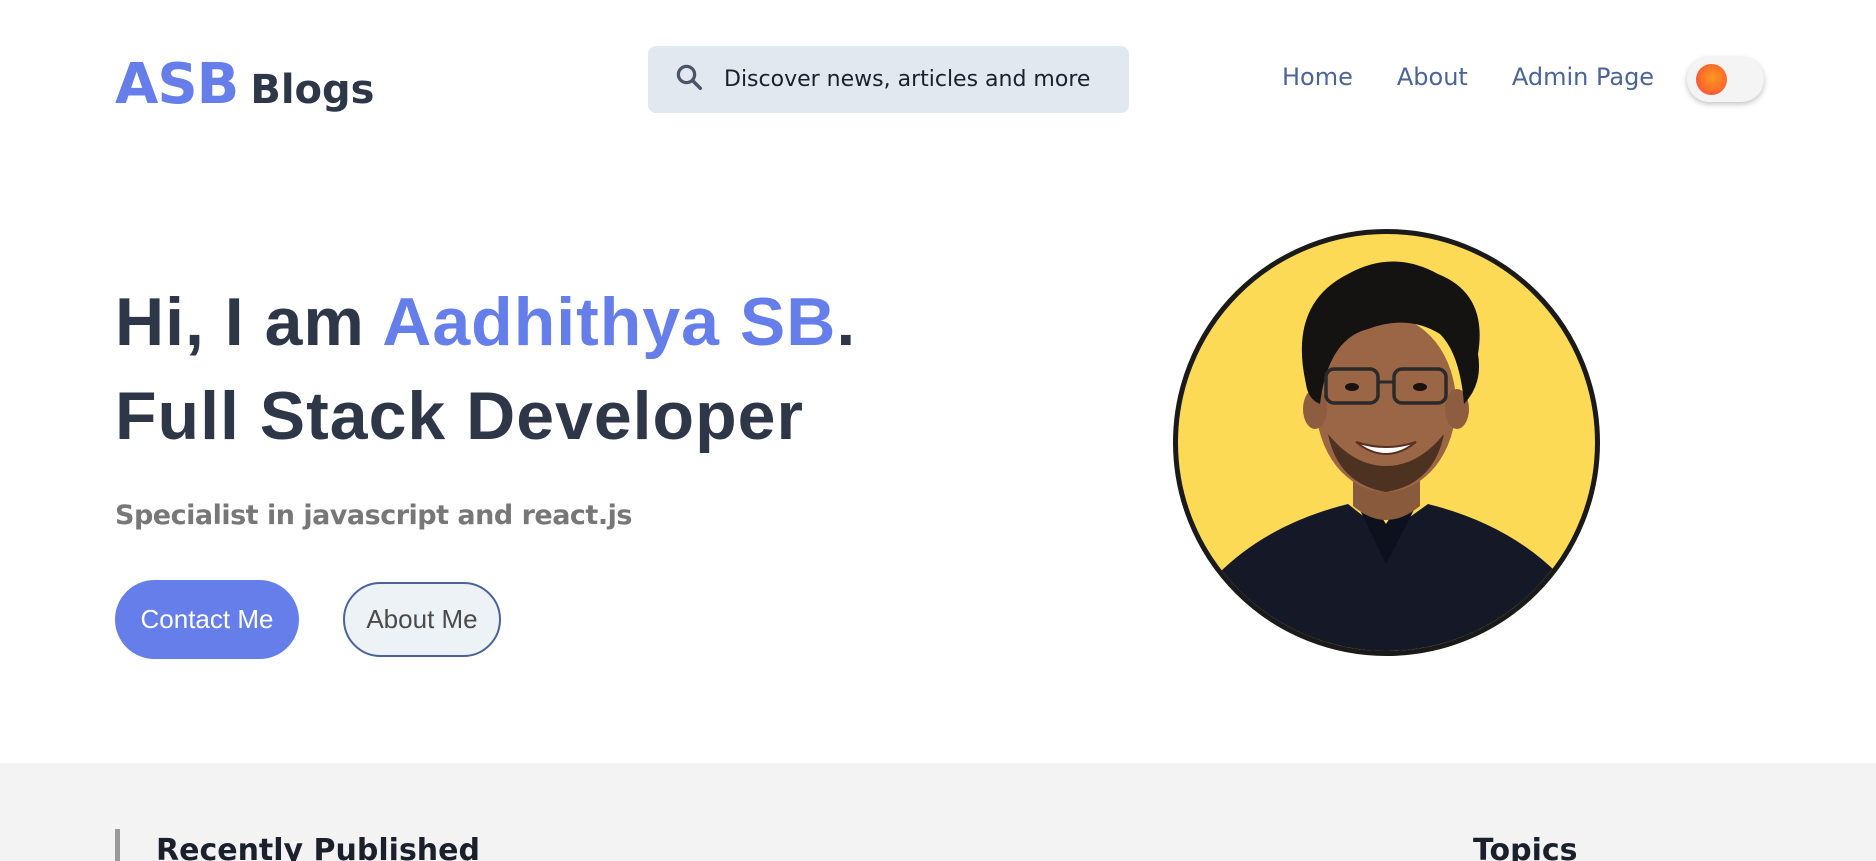 The image size is (1876, 861). What do you see at coordinates (1525, 847) in the screenshot?
I see `topics-heading: Topics` at bounding box center [1525, 847].